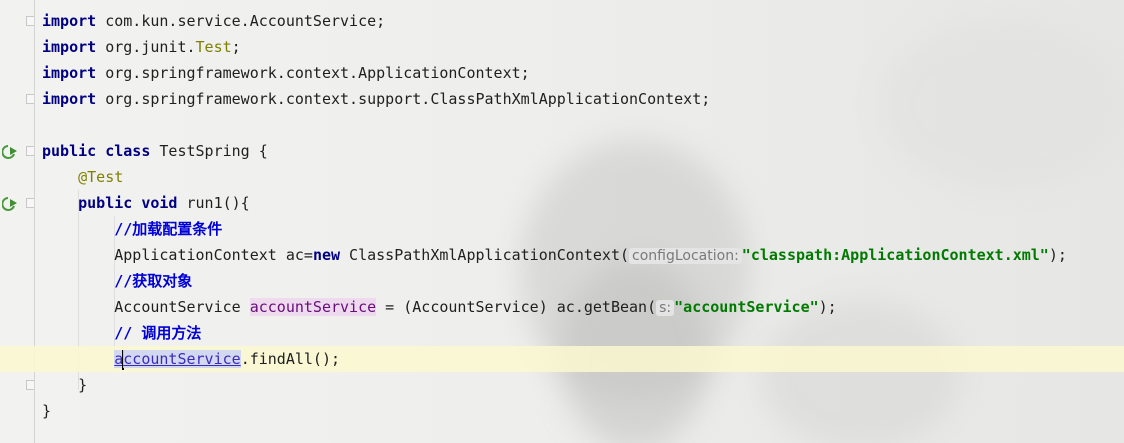 The width and height of the screenshot is (1124, 443). I want to click on code-text: //加载配置条件, so click(132, 229).